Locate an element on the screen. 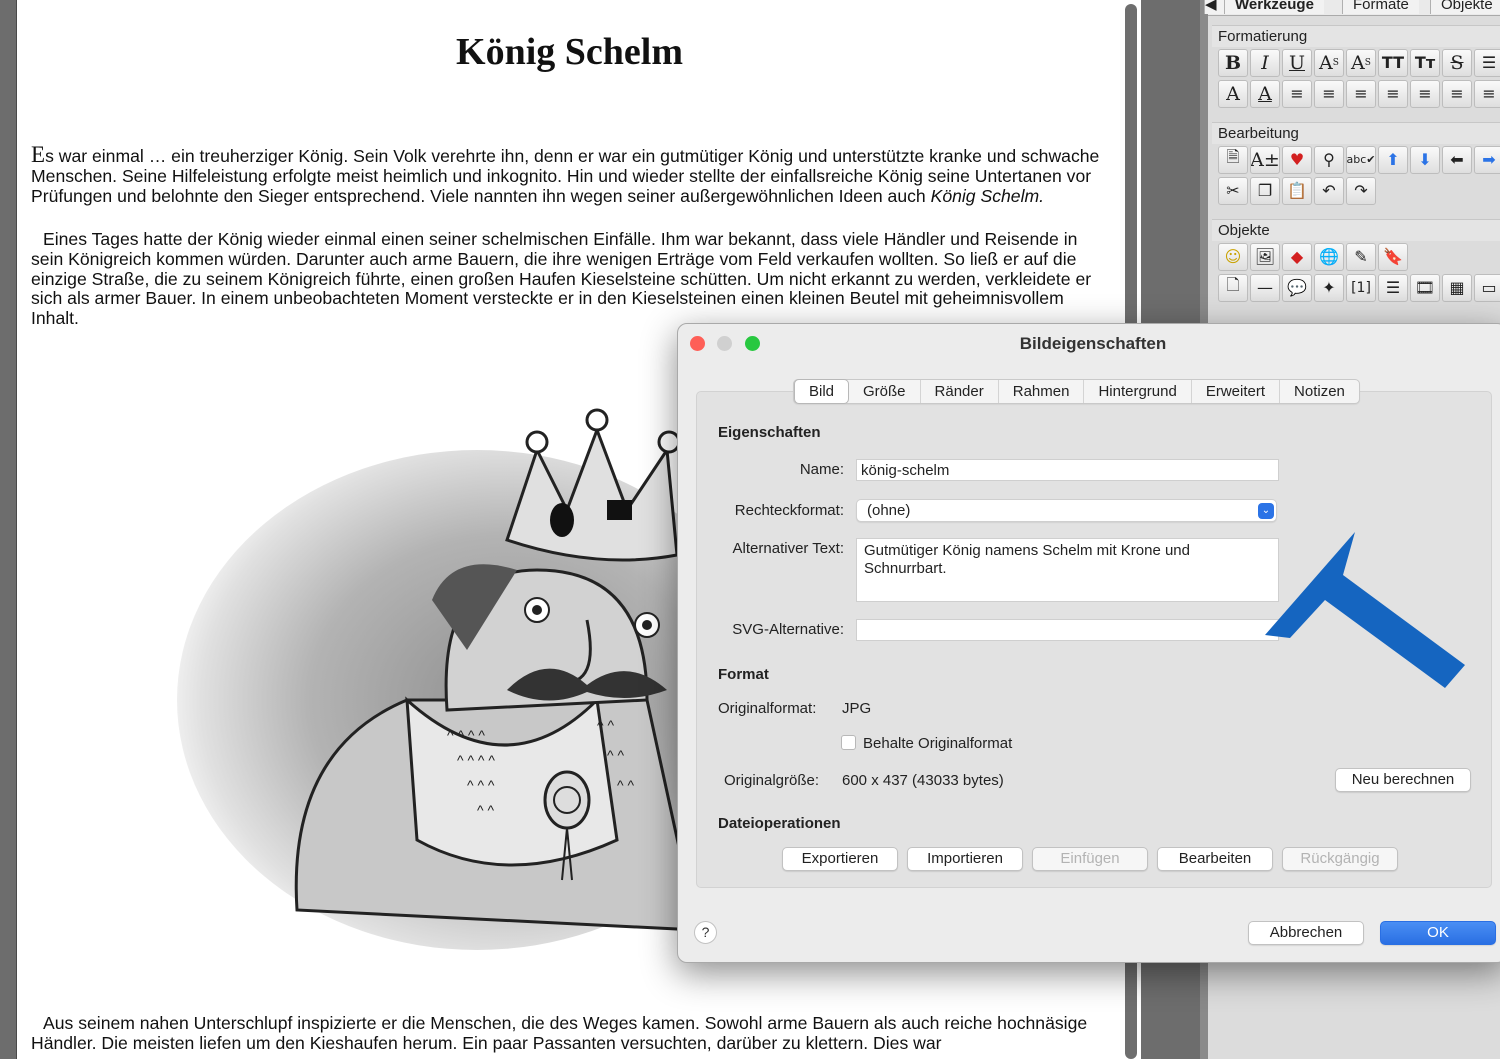  underline-button: U is located at coordinates (1297, 62).